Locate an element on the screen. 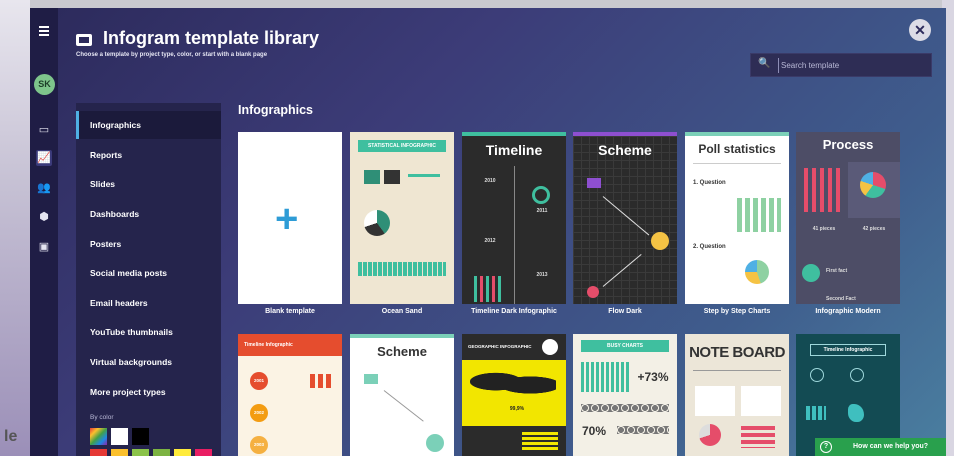  template-label: Timeline Dark Infographic is located at coordinates (514, 311).